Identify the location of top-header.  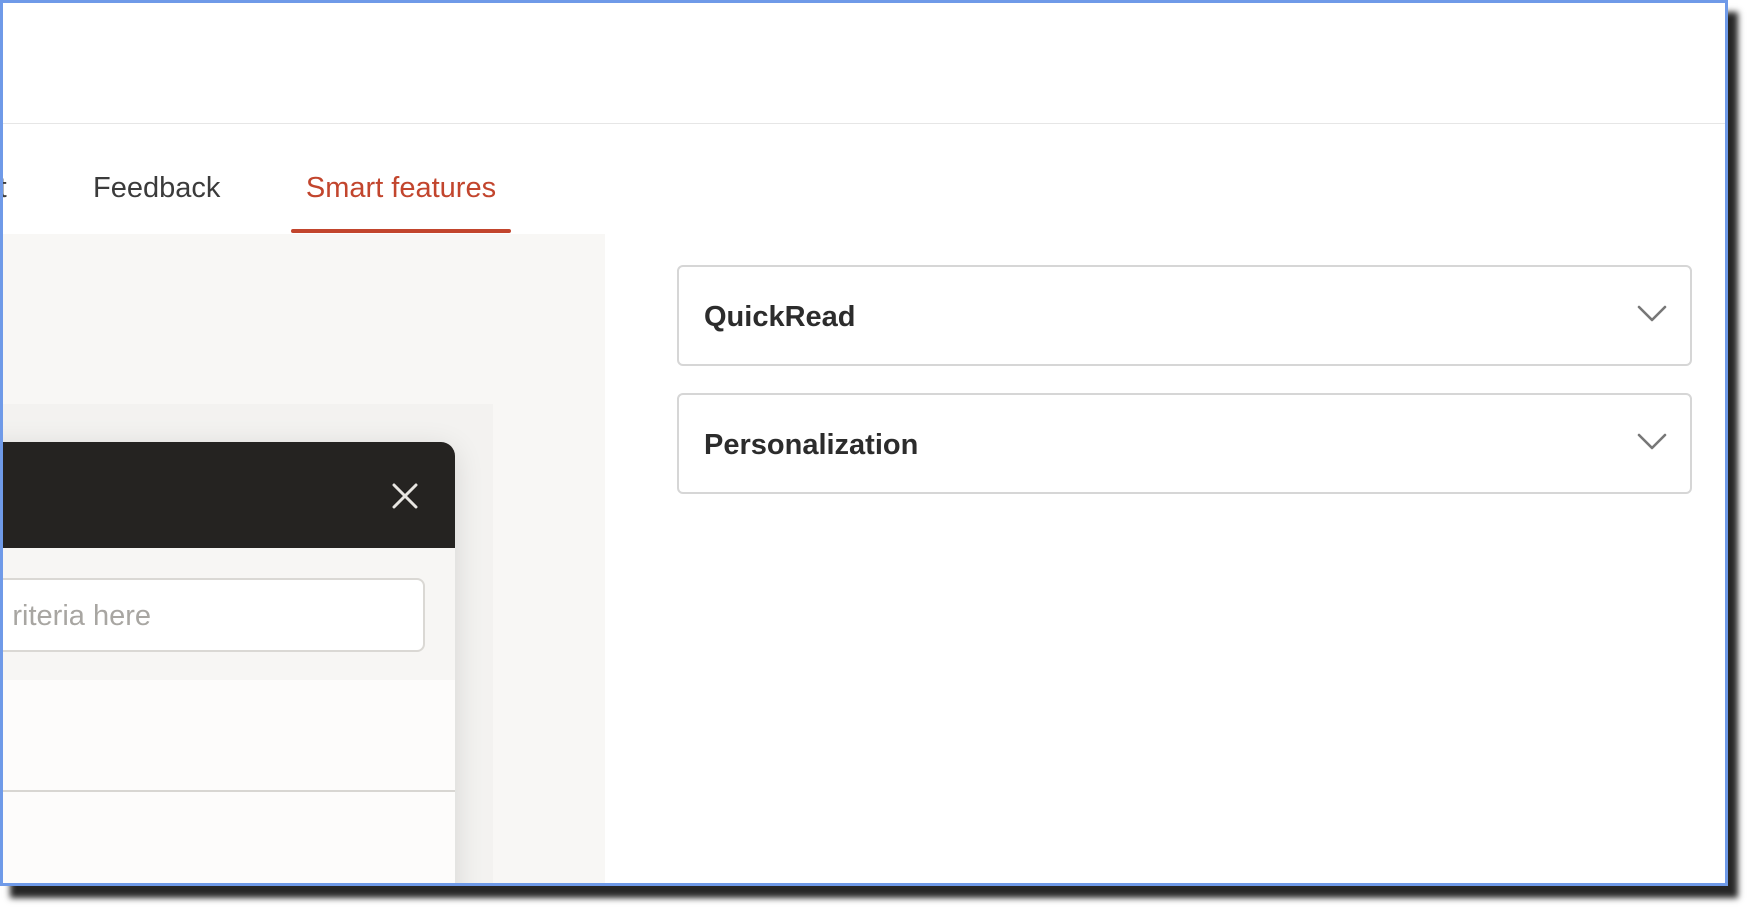
(864, 63).